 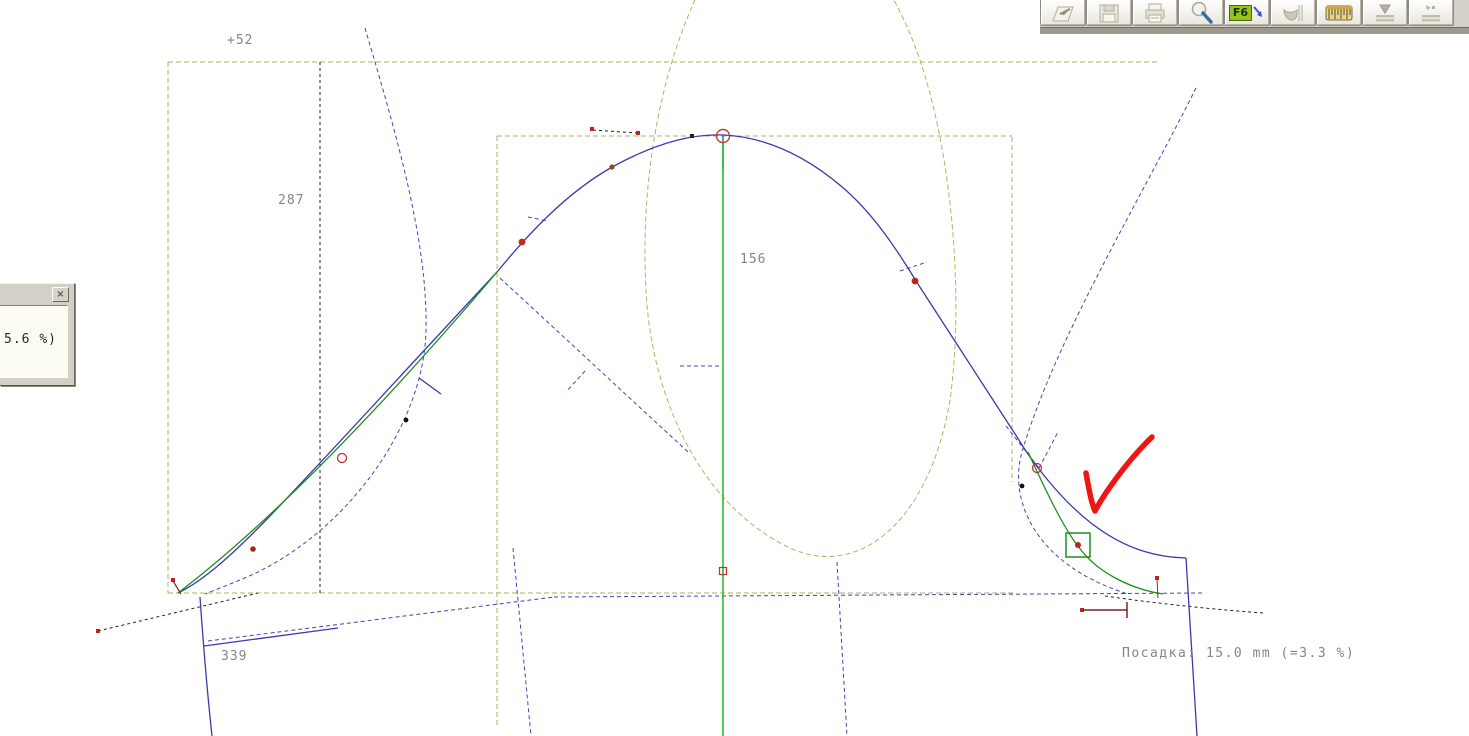 What do you see at coordinates (30, 339) in the screenshot?
I see `dialog-value-text: 5.6 %)` at bounding box center [30, 339].